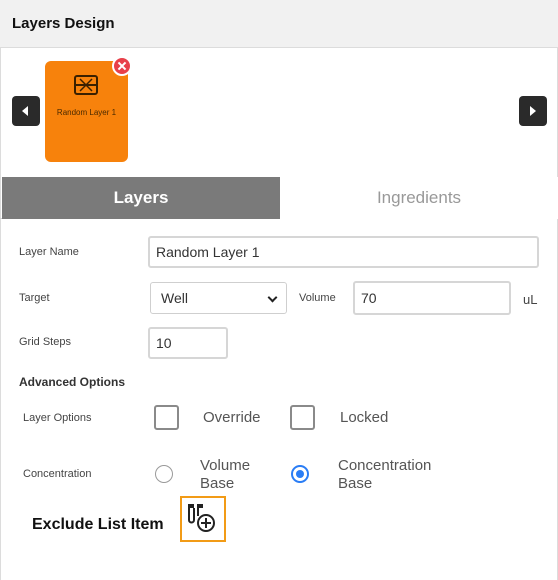 Image resolution: width=558 pixels, height=580 pixels. Describe the element at coordinates (141, 198) in the screenshot. I see `tab-layers: Layers` at that location.